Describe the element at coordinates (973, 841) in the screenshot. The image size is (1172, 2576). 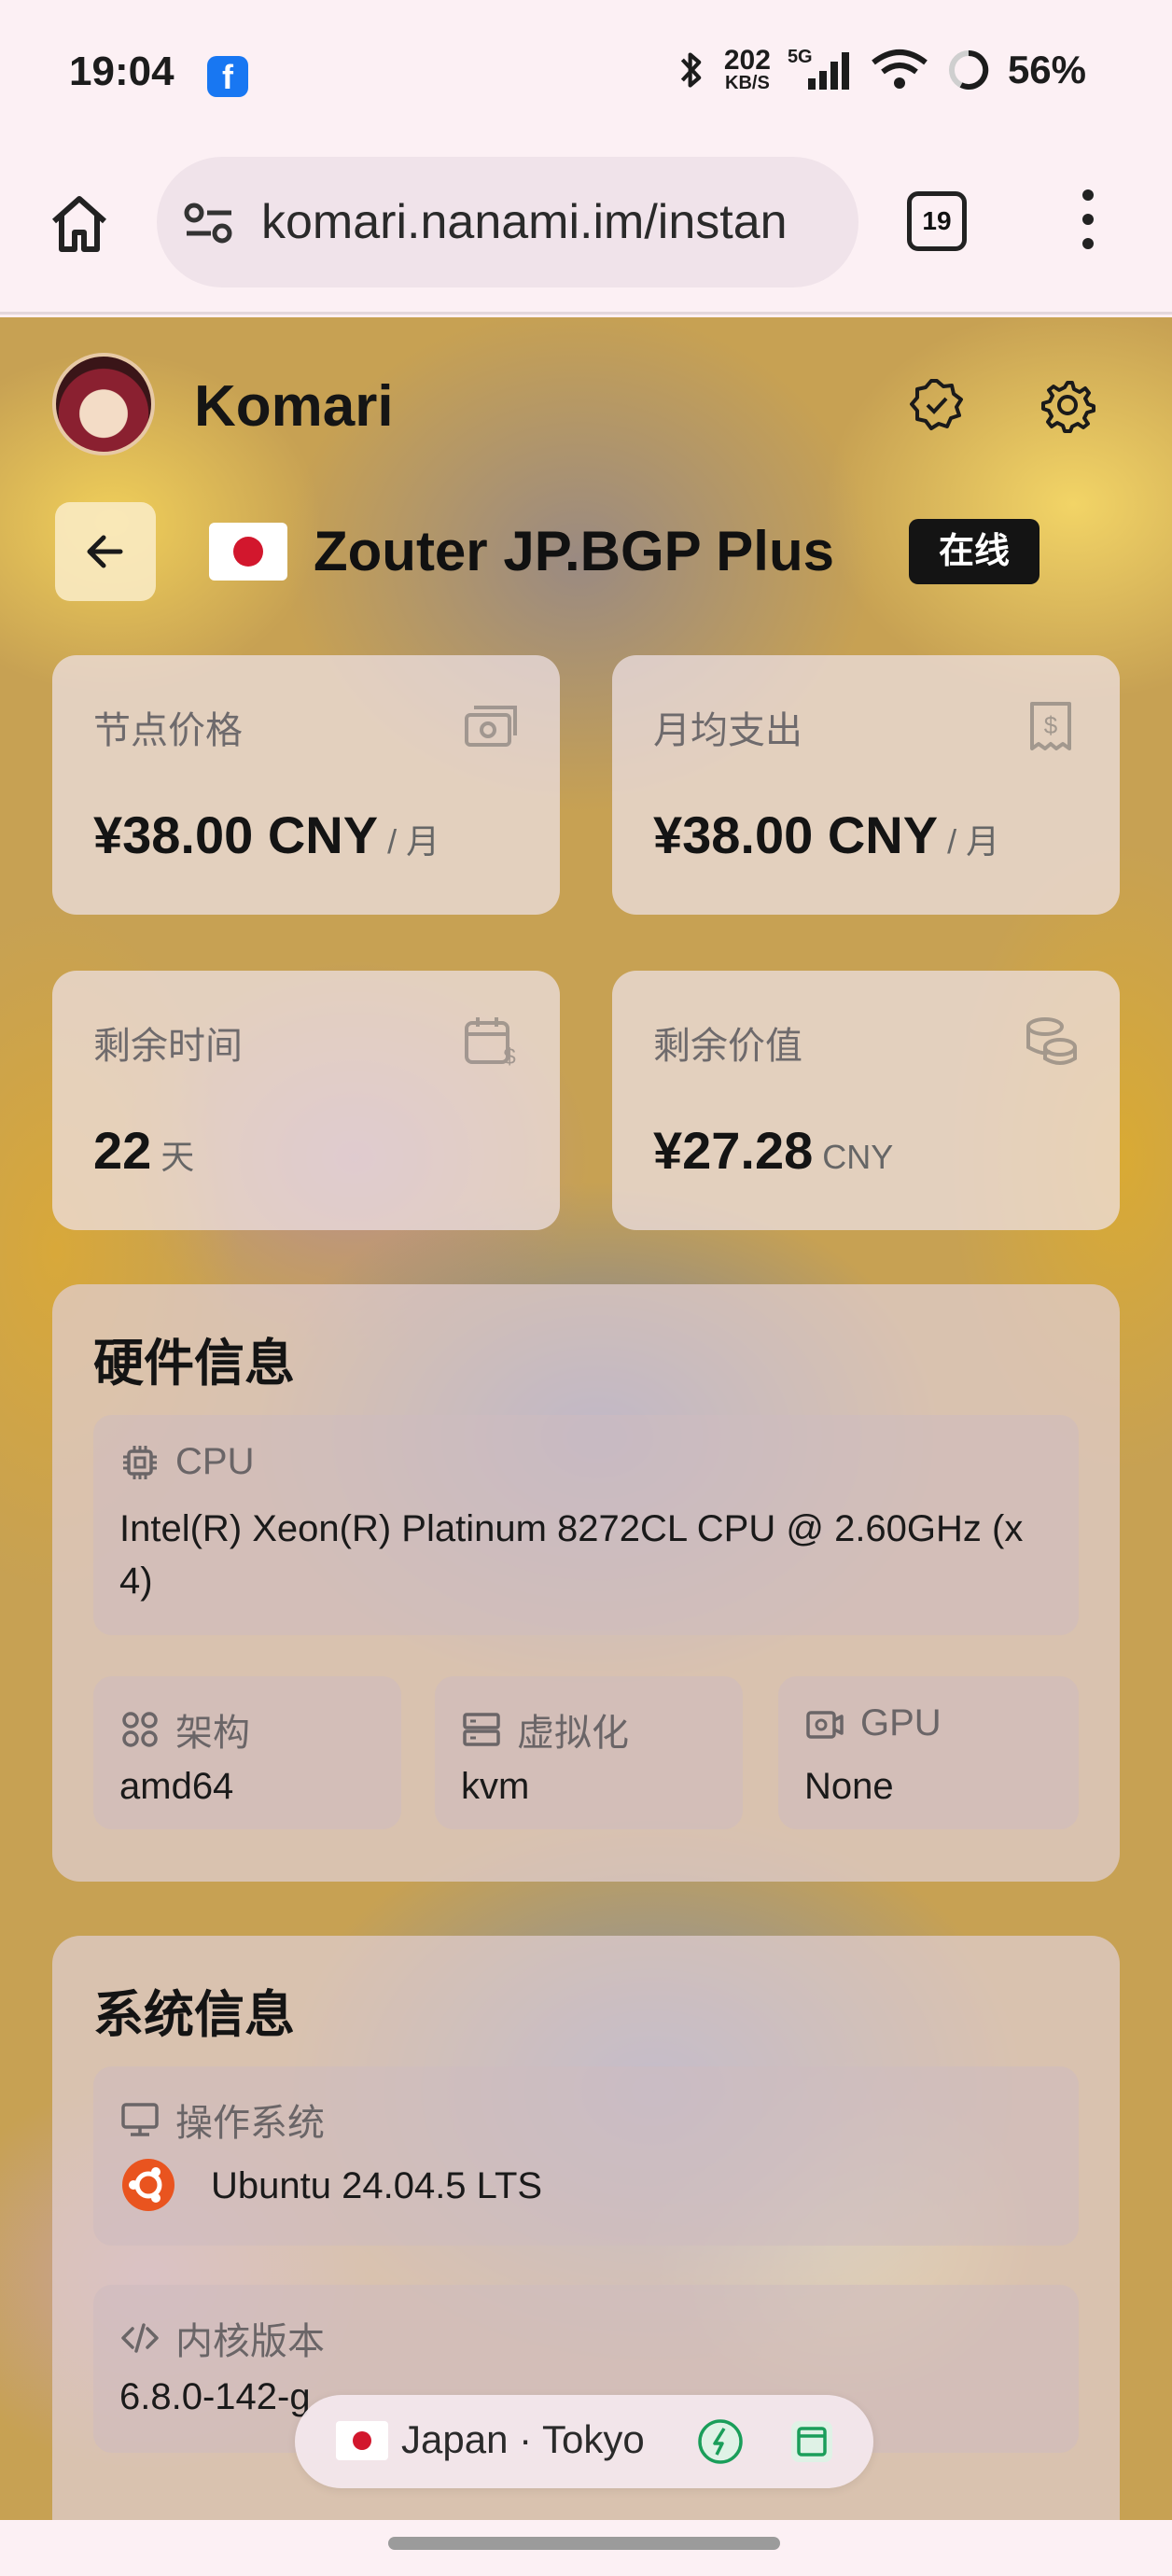
I see `monthly-unit: / 月` at that location.